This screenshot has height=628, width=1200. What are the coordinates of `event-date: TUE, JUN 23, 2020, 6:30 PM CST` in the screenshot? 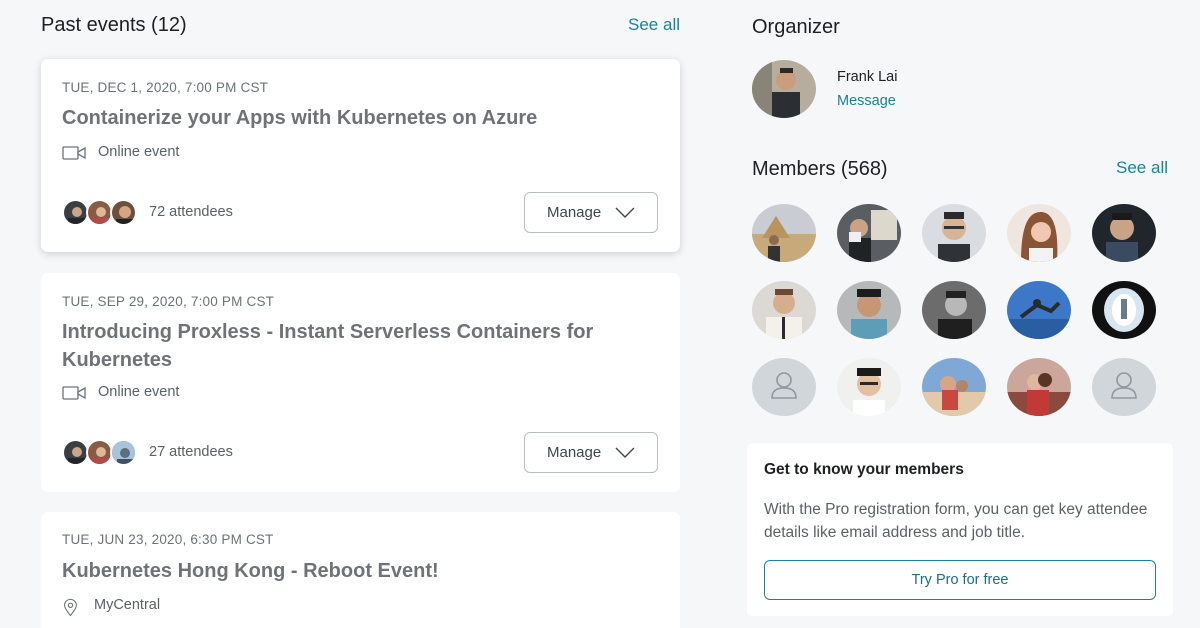 It's located at (168, 539).